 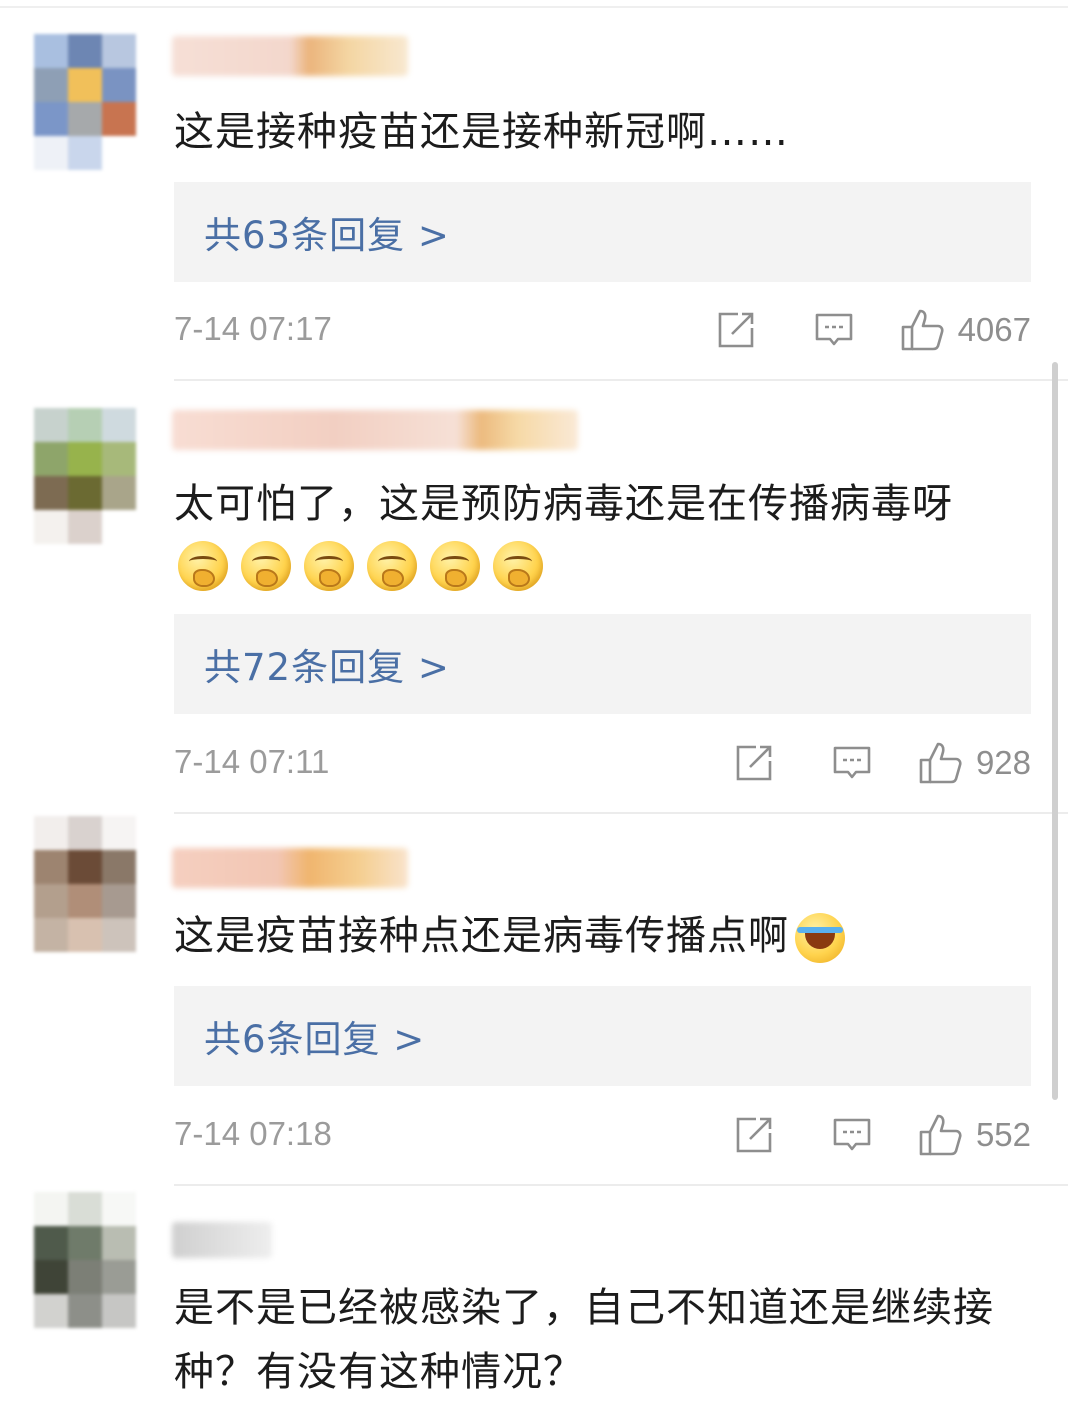 I want to click on comment-text: 是不是已经被感染了，自己不知道还是继续接种？有没有这种情况？, so click(x=584, y=1340).